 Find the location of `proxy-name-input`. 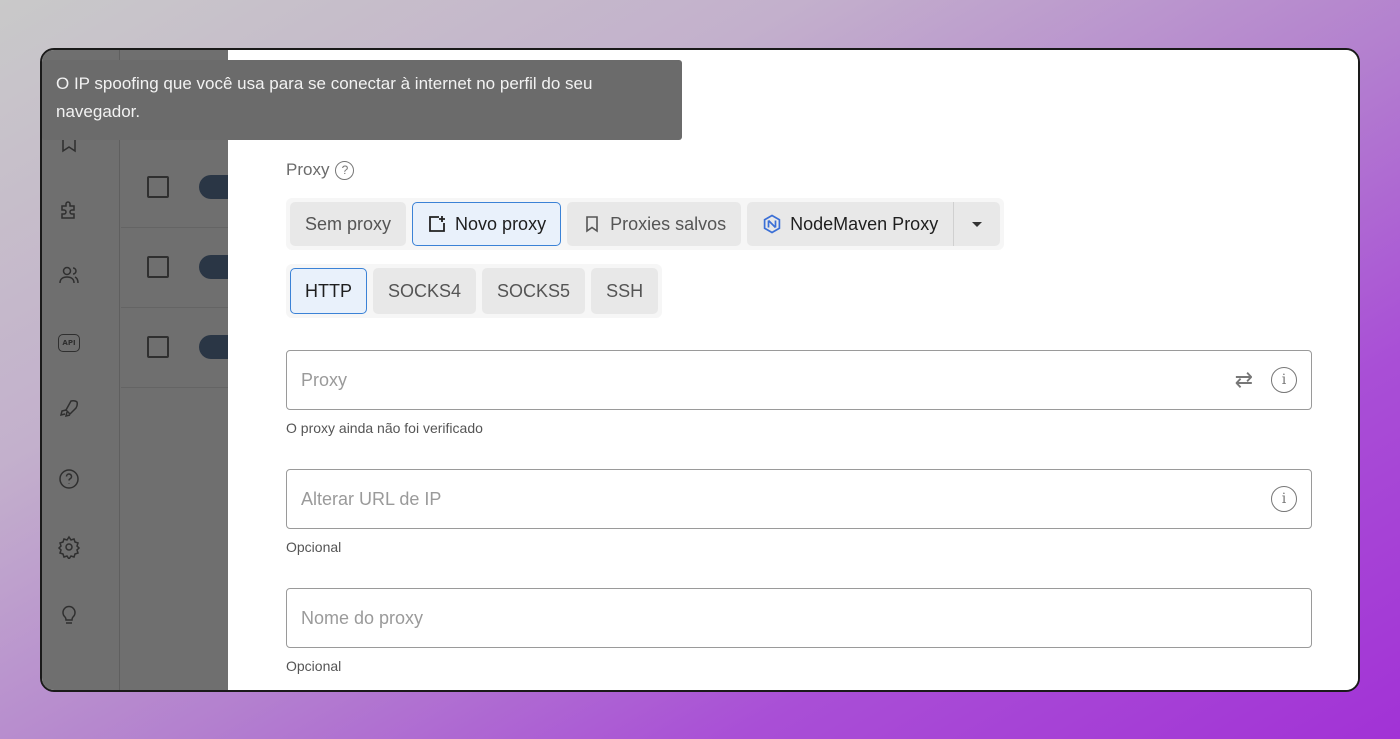

proxy-name-input is located at coordinates (799, 618).